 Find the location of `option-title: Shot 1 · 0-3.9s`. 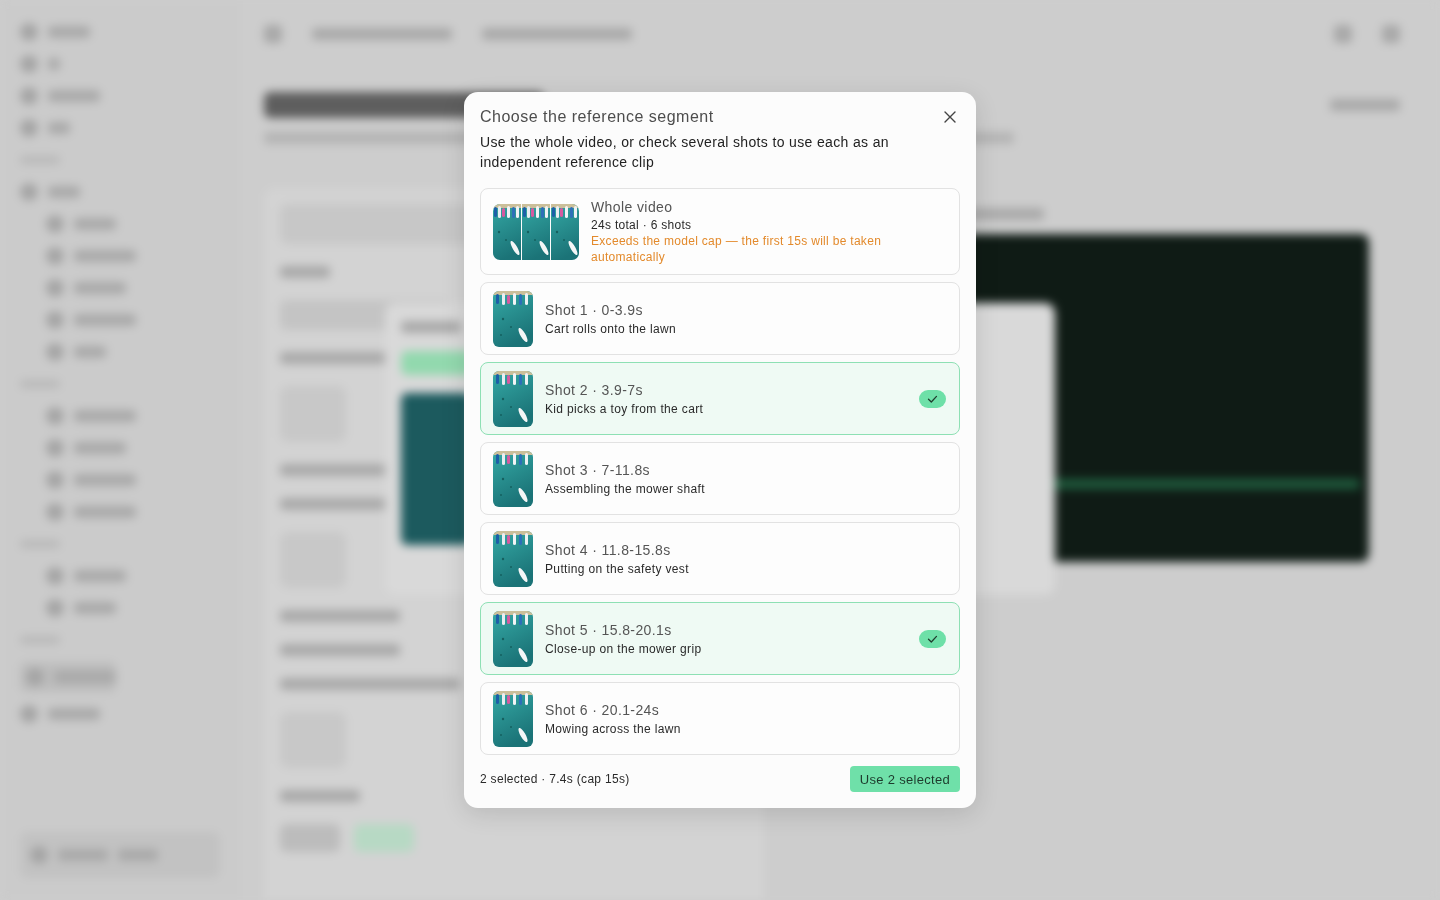

option-title: Shot 1 · 0-3.9s is located at coordinates (594, 310).